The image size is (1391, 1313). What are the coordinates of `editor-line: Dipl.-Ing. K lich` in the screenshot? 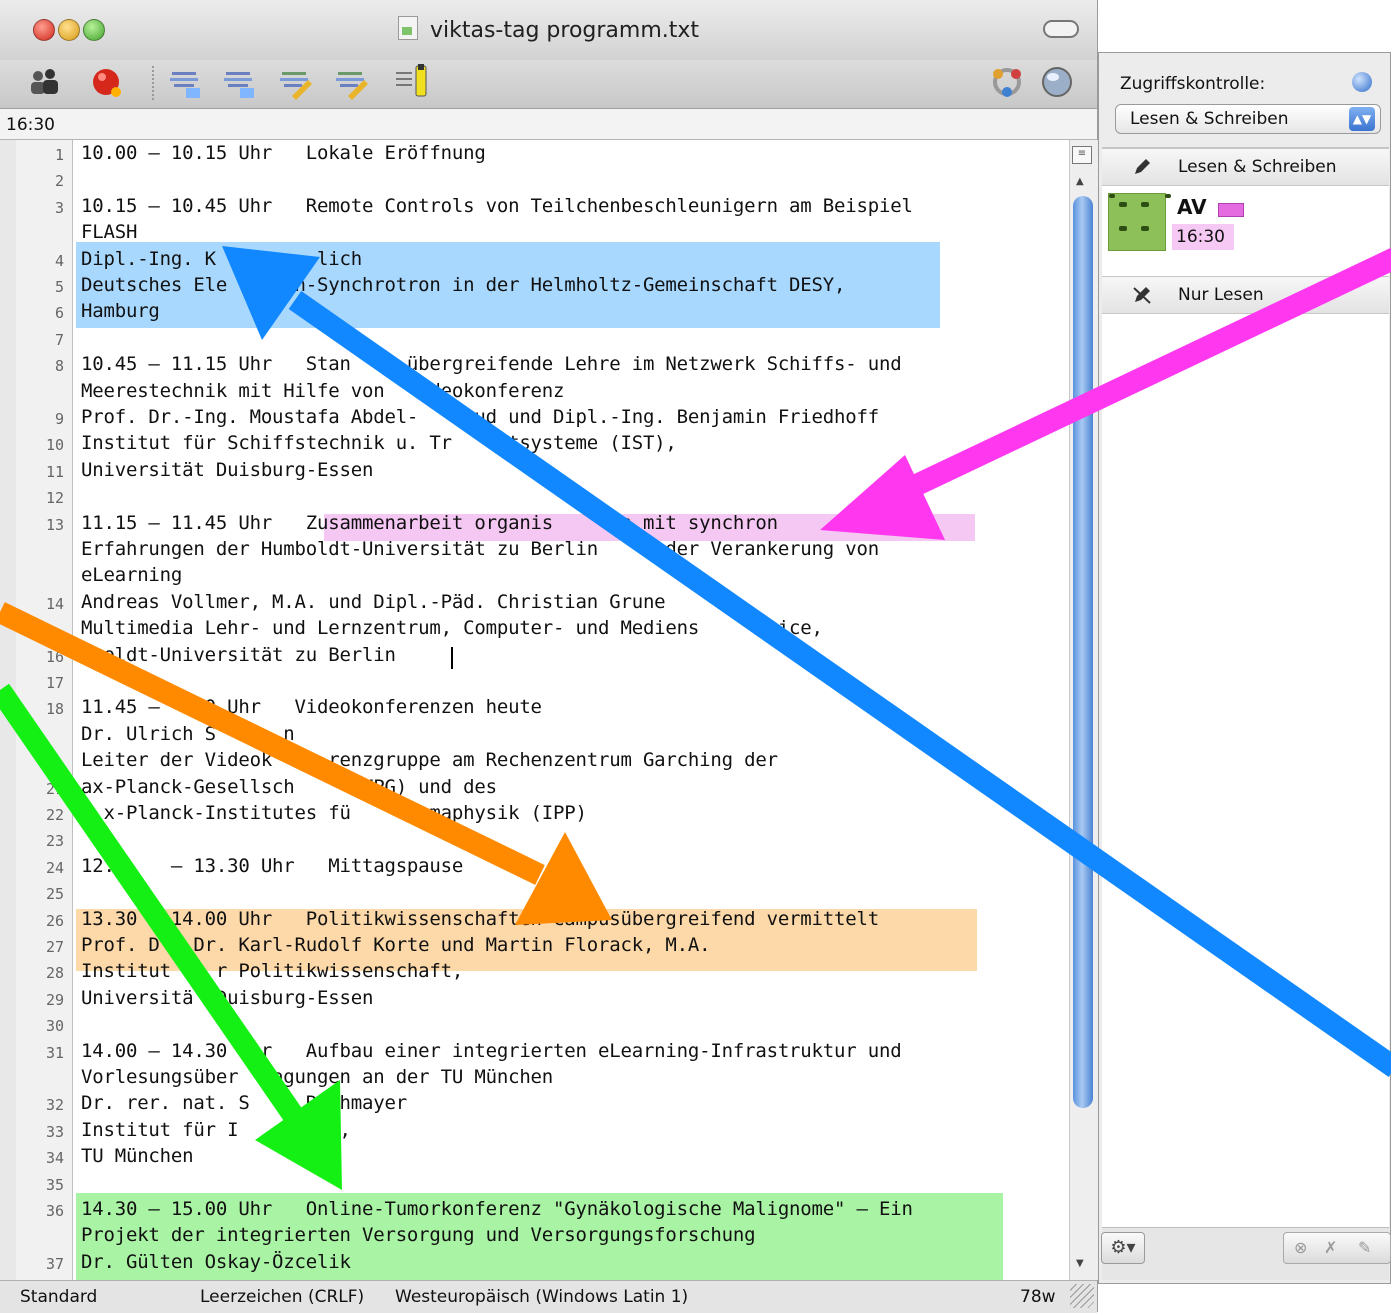 It's located at (221, 259).